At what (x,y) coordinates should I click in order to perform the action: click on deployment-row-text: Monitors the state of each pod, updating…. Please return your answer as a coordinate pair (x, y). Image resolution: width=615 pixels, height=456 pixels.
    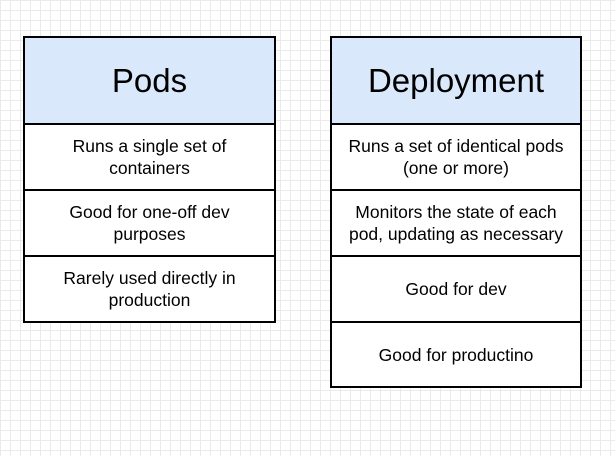
    Looking at the image, I should click on (456, 223).